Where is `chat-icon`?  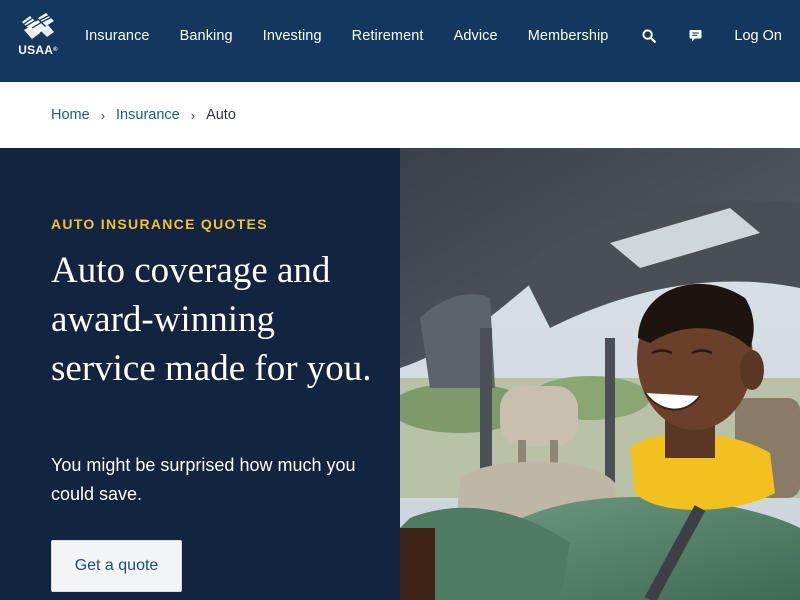
chat-icon is located at coordinates (695, 36).